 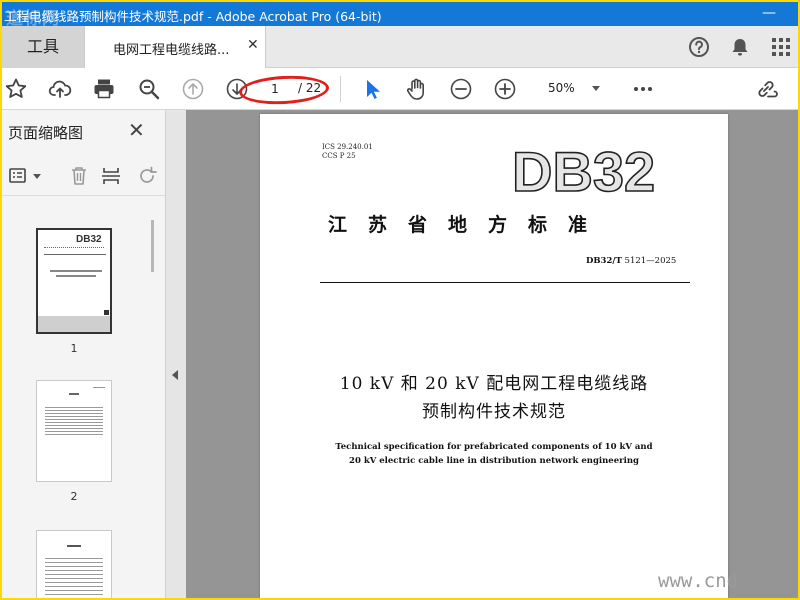 I want to click on panel-collapse-strip, so click(x=176, y=354).